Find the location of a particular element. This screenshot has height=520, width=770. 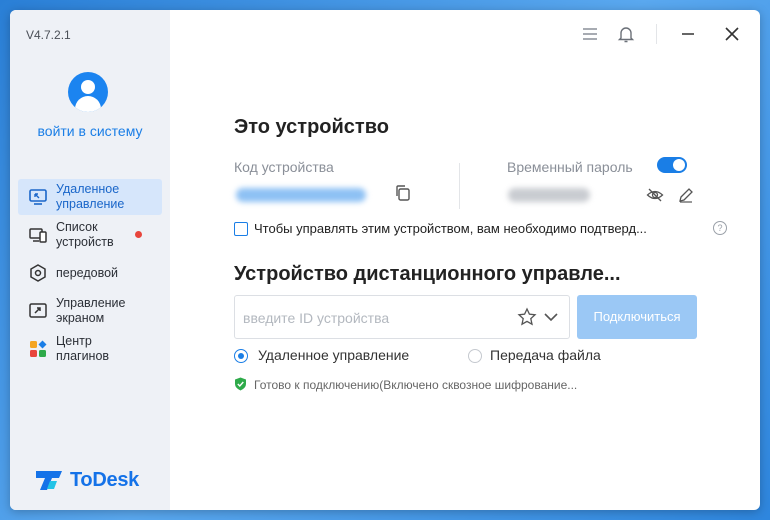

device-id-box is located at coordinates (402, 317).